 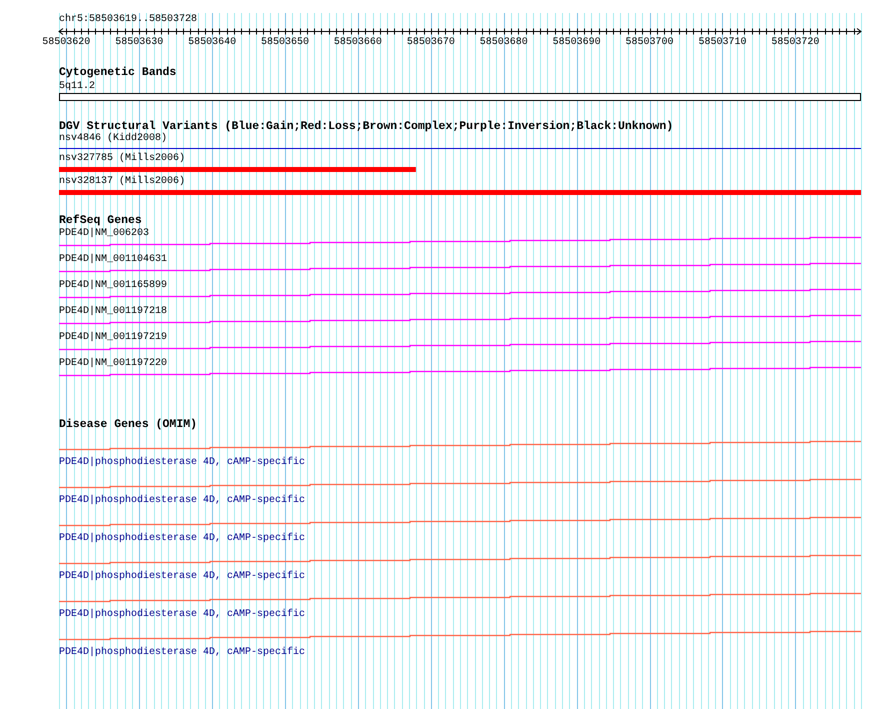 I want to click on ruler-tick-label: 58503630, so click(x=139, y=42).